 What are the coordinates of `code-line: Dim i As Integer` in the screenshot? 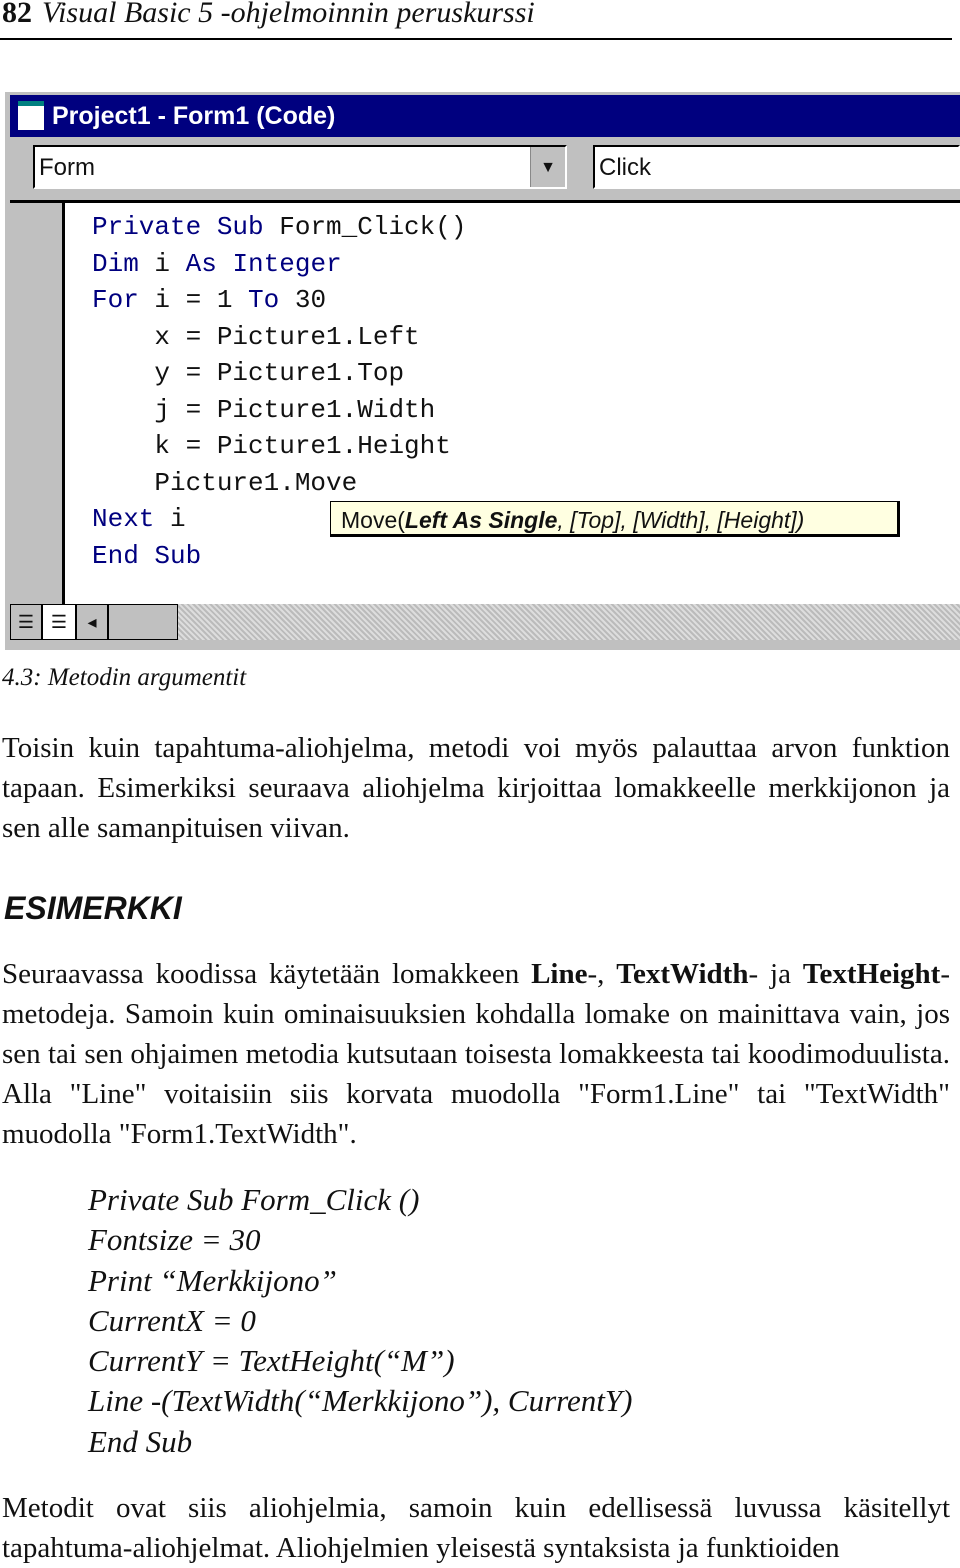 It's located at (279, 264).